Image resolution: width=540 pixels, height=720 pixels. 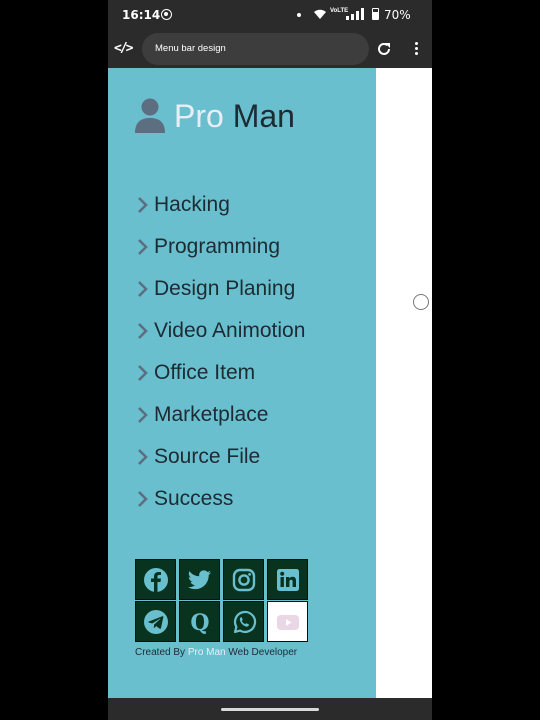 I want to click on facebook-icon, so click(x=155, y=579).